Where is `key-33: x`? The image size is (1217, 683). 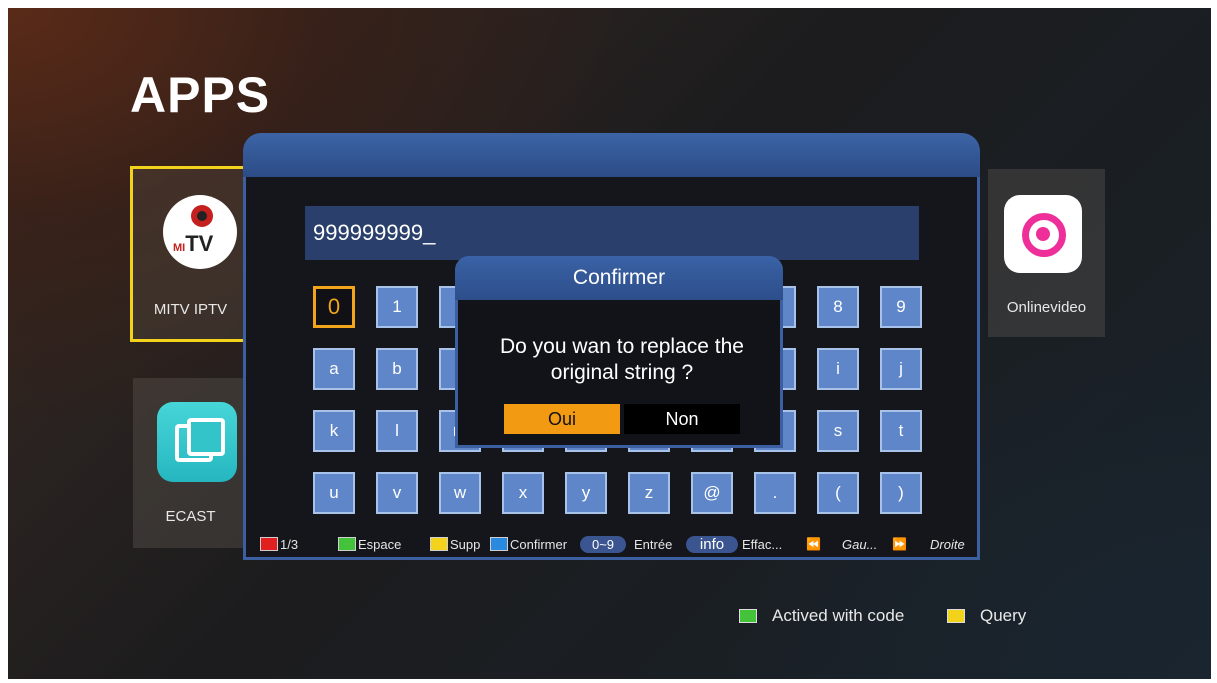 key-33: x is located at coordinates (523, 493).